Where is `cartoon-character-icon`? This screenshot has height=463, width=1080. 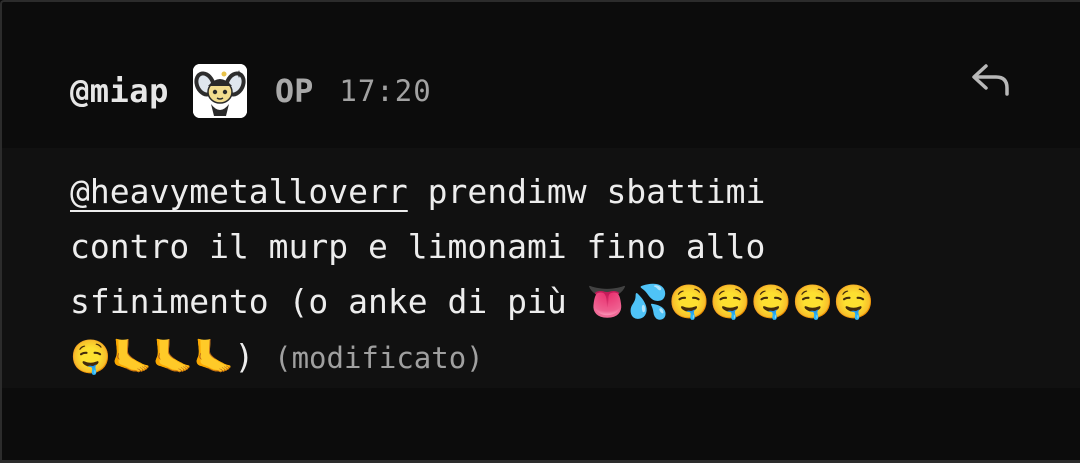 cartoon-character-icon is located at coordinates (219, 91).